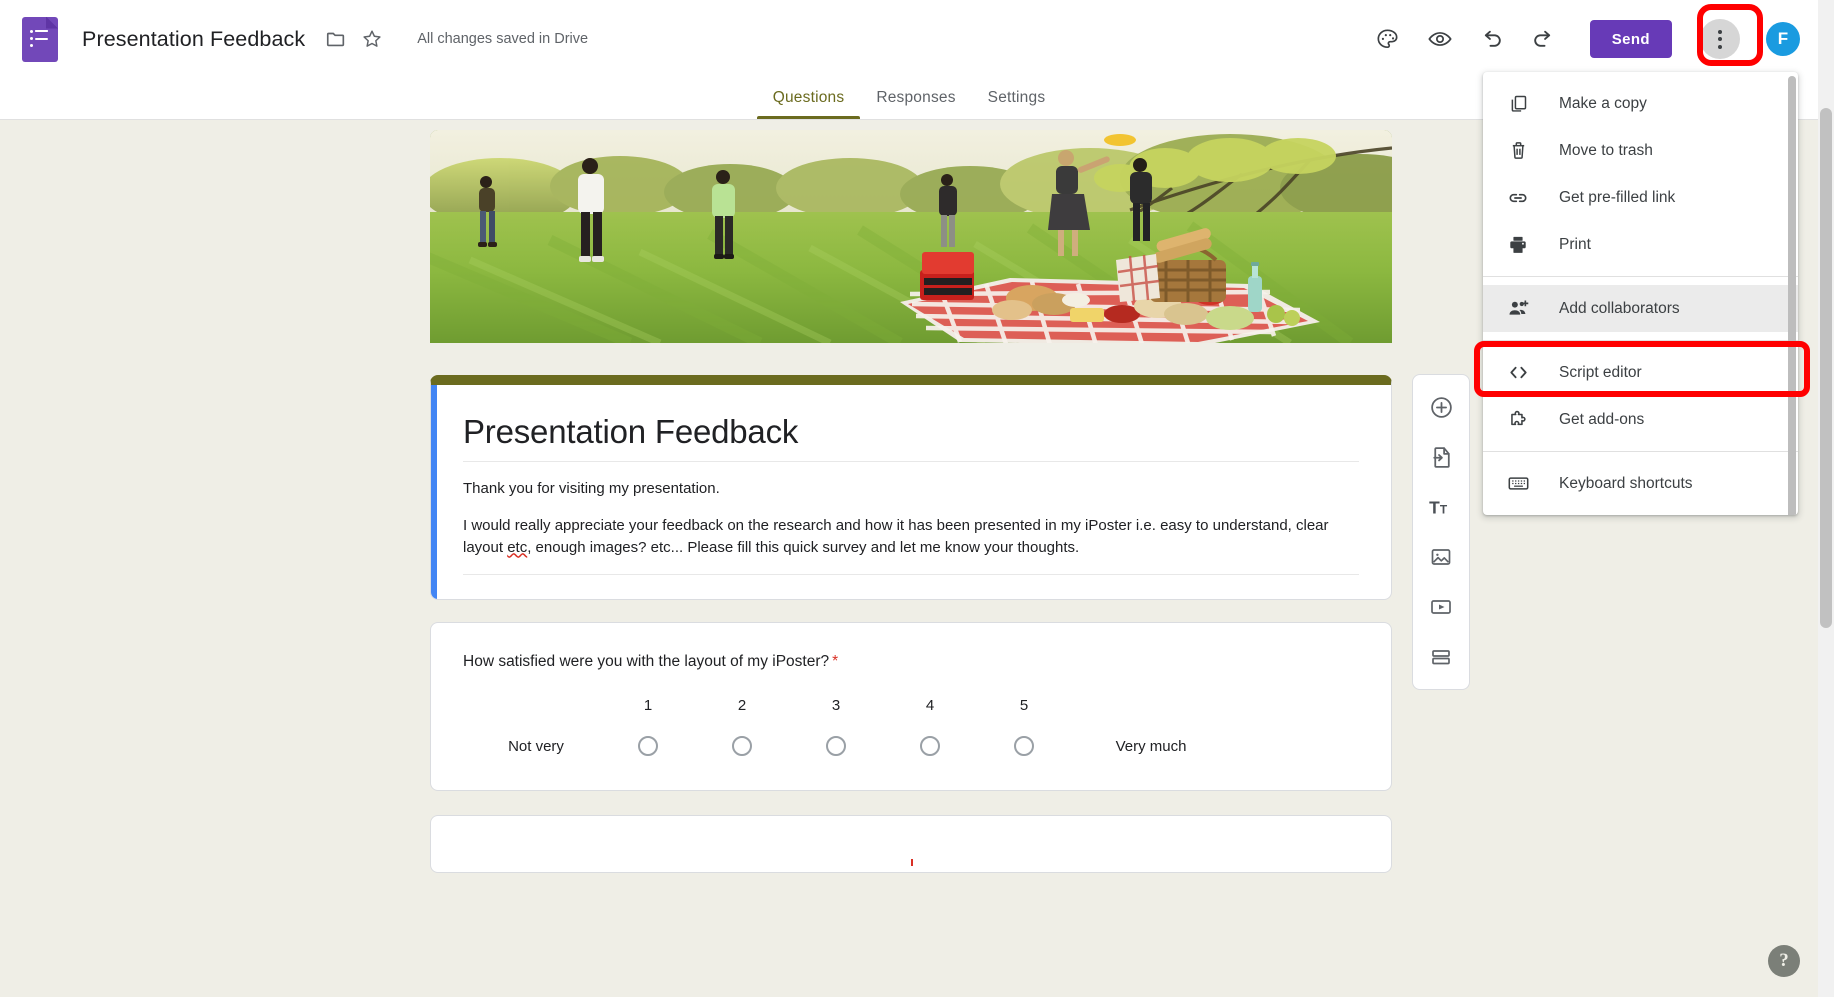 The image size is (1834, 997). Describe the element at coordinates (1606, 150) in the screenshot. I see `menu-item-label: Move to trash` at that location.